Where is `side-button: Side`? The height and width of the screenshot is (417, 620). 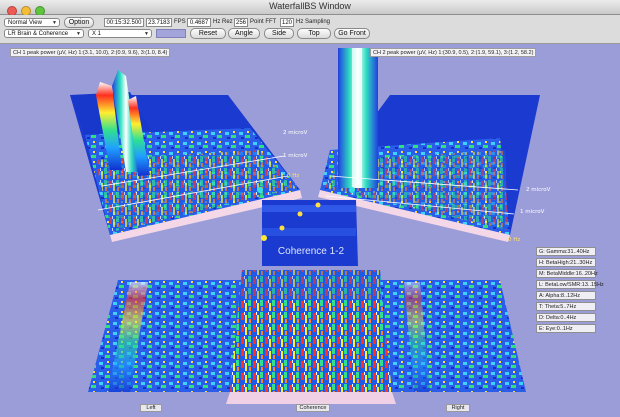 side-button: Side is located at coordinates (279, 33).